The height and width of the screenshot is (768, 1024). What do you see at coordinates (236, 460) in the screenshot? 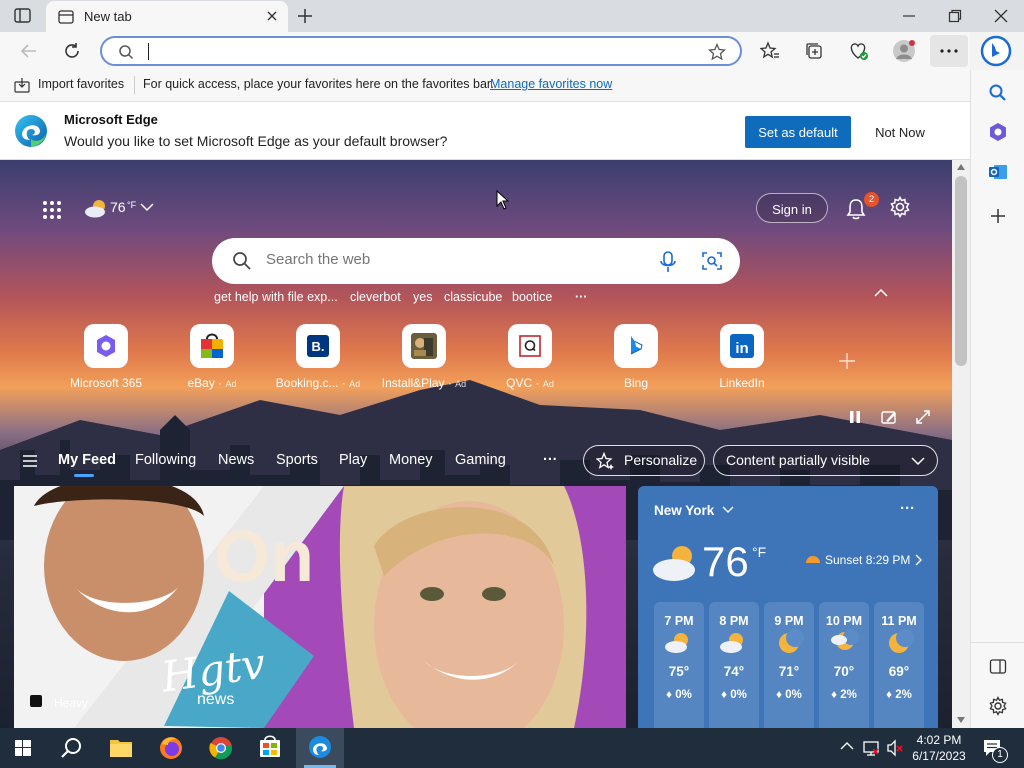
I see `tab-news: News` at bounding box center [236, 460].